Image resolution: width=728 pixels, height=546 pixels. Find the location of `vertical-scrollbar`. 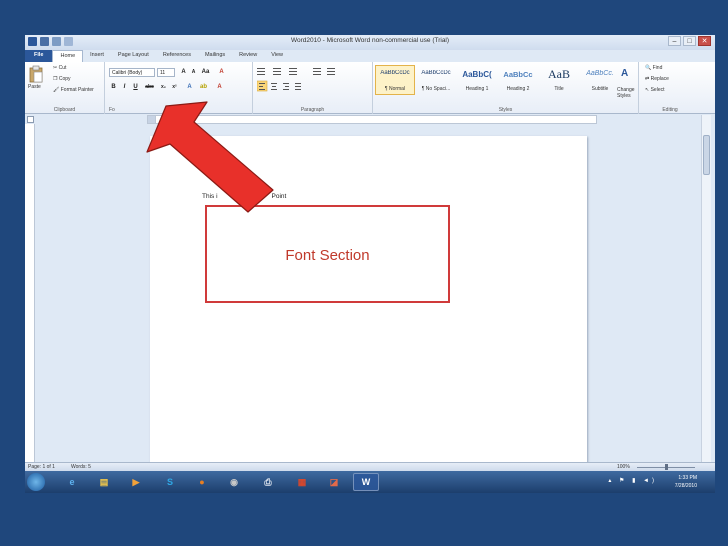

vertical-scrollbar is located at coordinates (706, 288).